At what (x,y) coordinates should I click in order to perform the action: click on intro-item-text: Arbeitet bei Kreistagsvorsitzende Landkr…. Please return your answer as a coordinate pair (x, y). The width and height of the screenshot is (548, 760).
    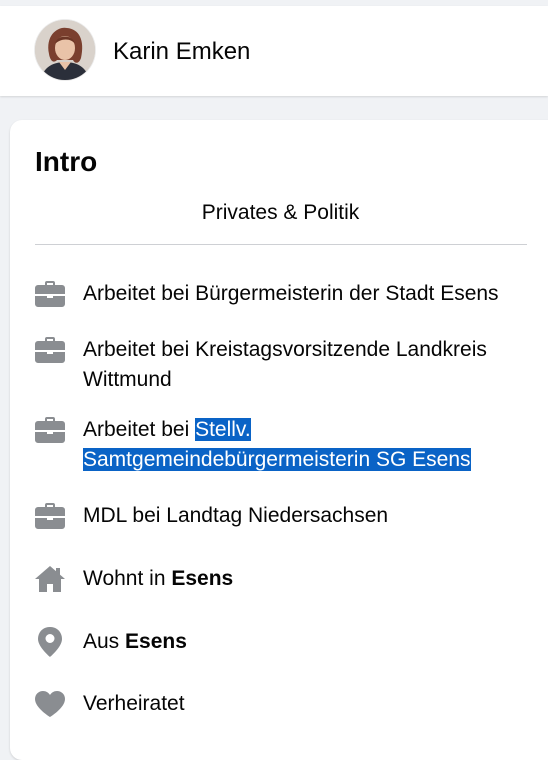
    Looking at the image, I should click on (303, 365).